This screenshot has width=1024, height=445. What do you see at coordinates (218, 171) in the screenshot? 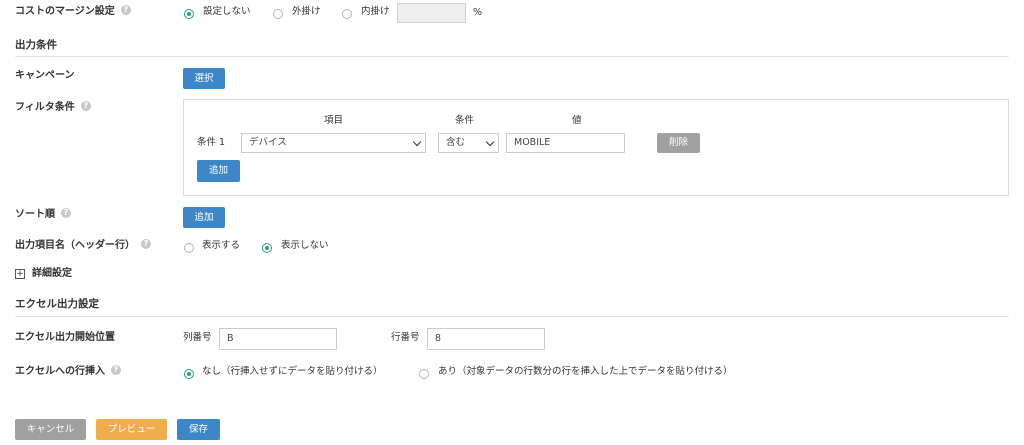
I see `filter-add-button: 追加` at bounding box center [218, 171].